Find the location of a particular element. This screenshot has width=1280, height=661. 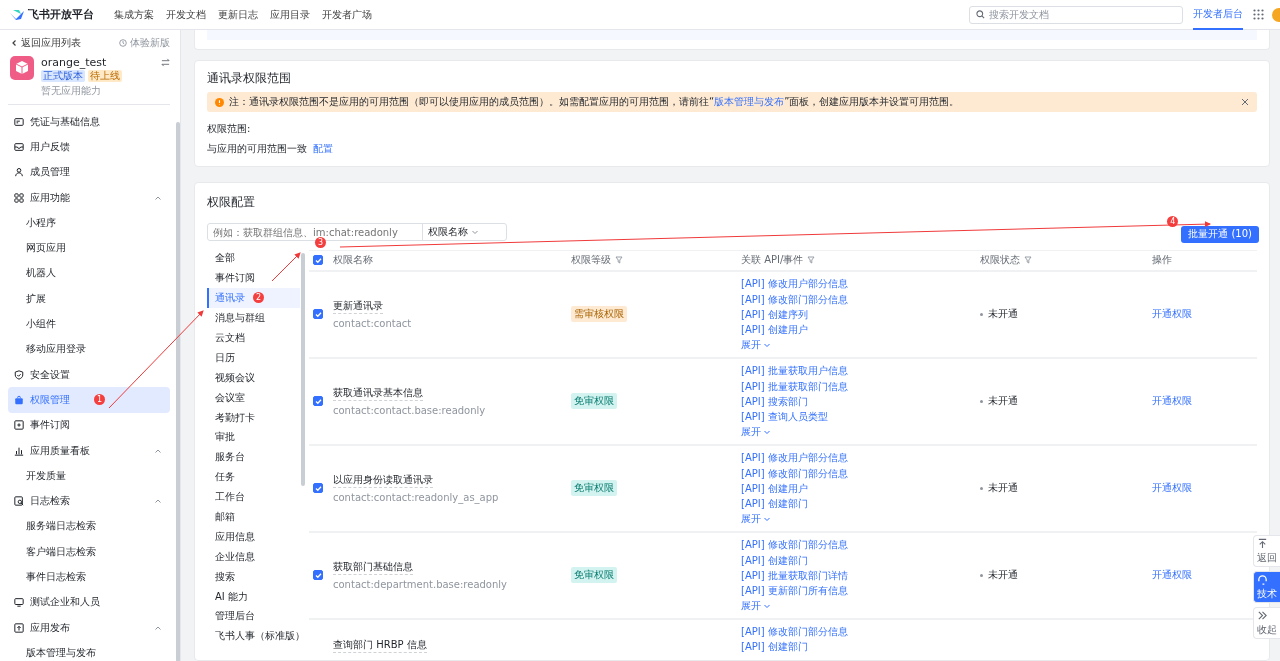

category-item: 视频会议 is located at coordinates (253, 377).